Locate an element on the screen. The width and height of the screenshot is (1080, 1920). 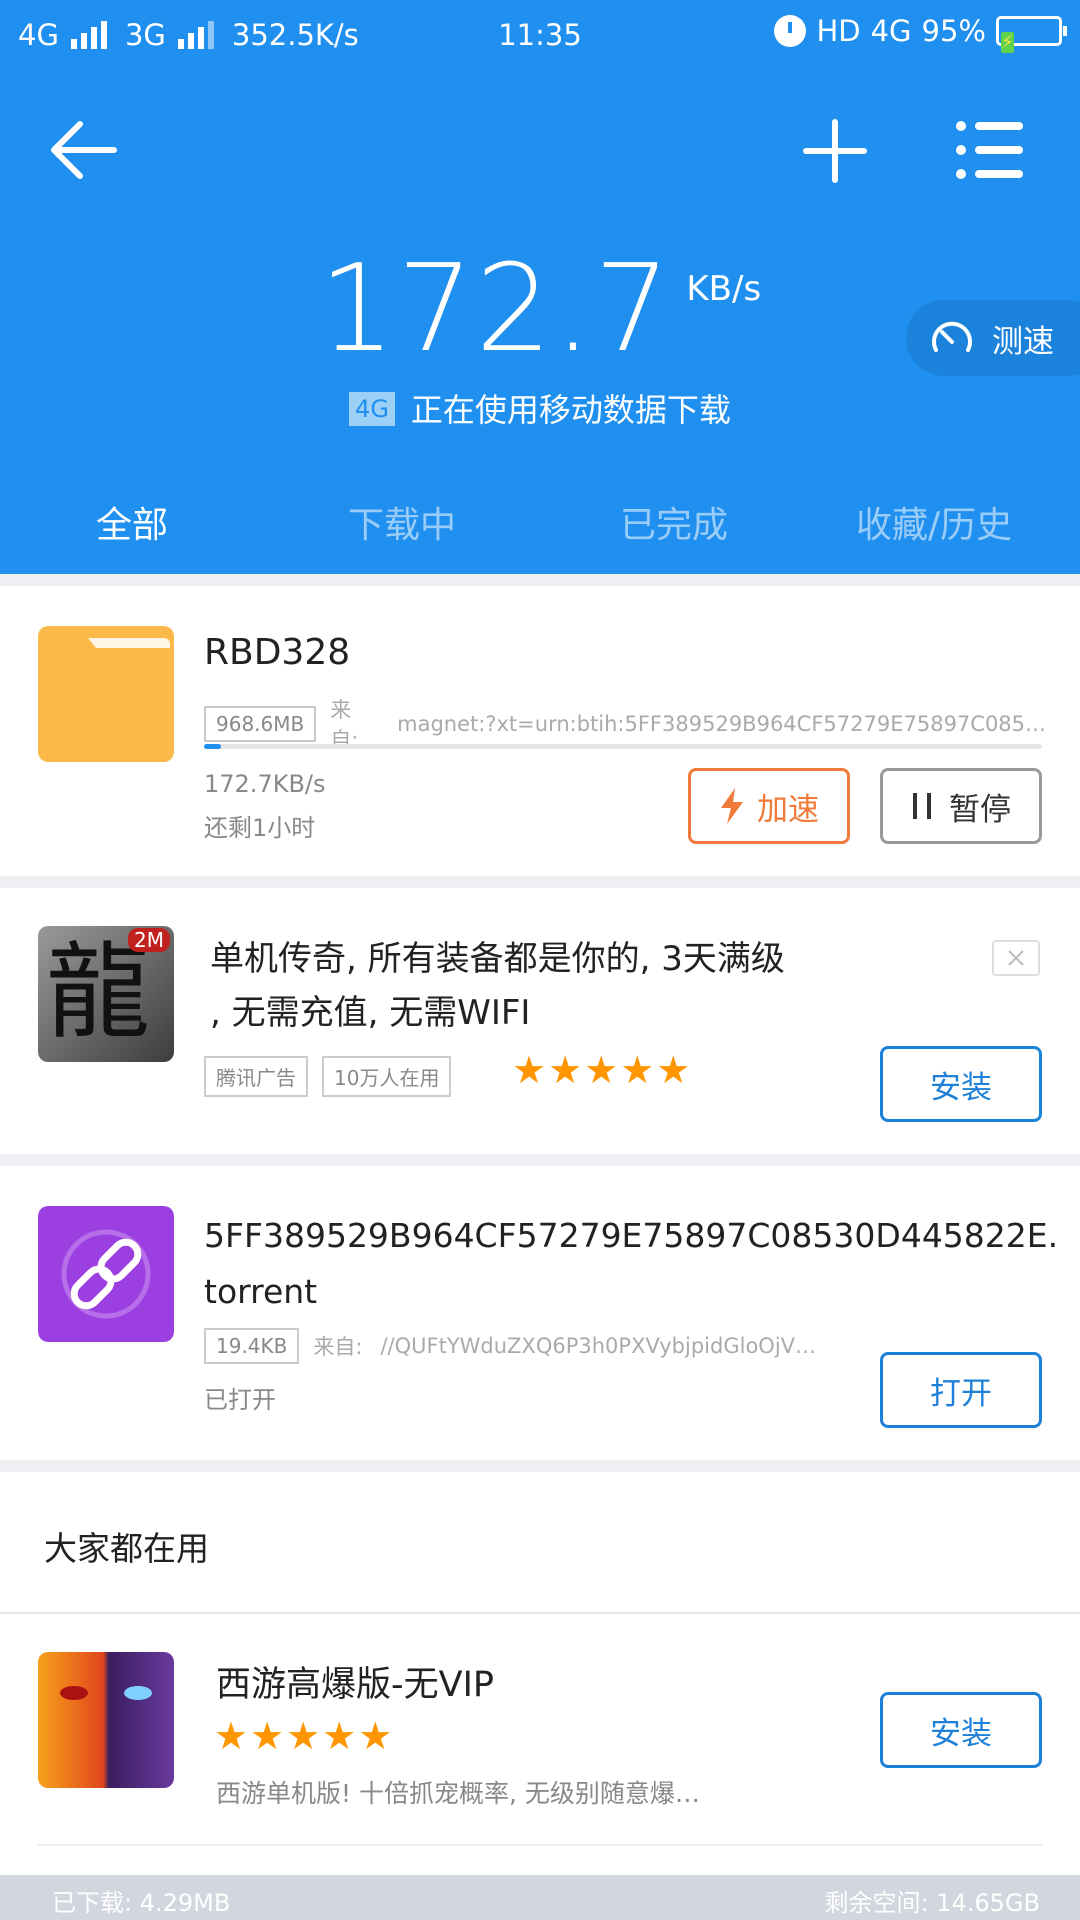
ad-title-line1: 单机传奇, 所有装备都是你的, 3天满级 is located at coordinates (497, 959).